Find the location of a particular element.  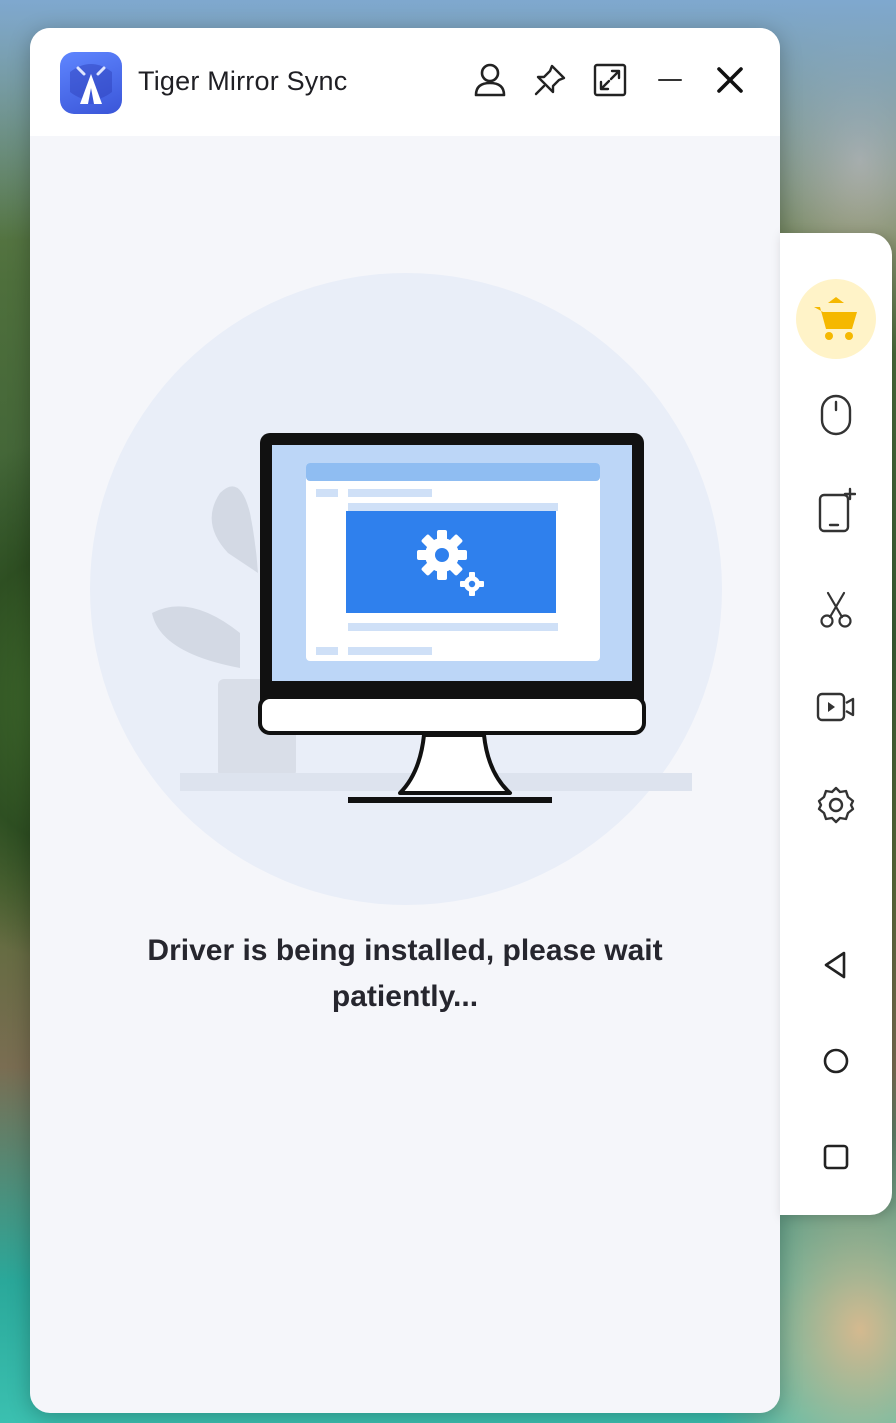

tool-sidebar is located at coordinates (836, 724).